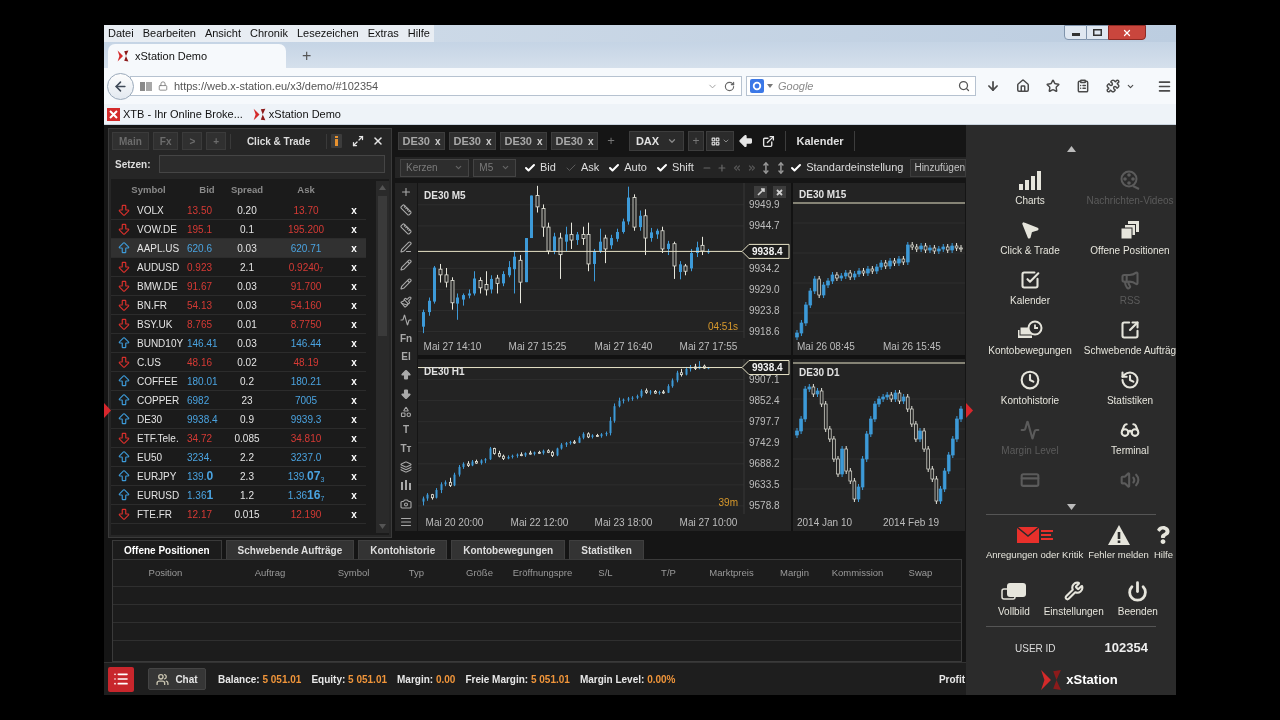 This screenshot has width=1280, height=720. Describe the element at coordinates (1130, 239) in the screenshot. I see `menu-tile: Offene Positionen` at that location.